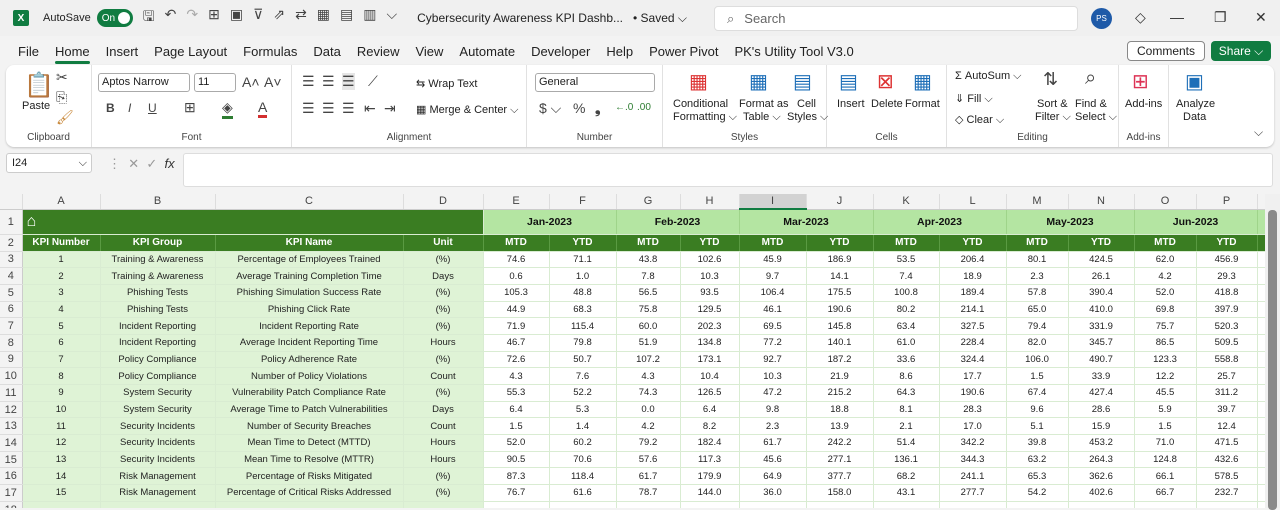 Image resolution: width=1280 pixels, height=510 pixels. I want to click on cut-icon: ✂, so click(62, 77).